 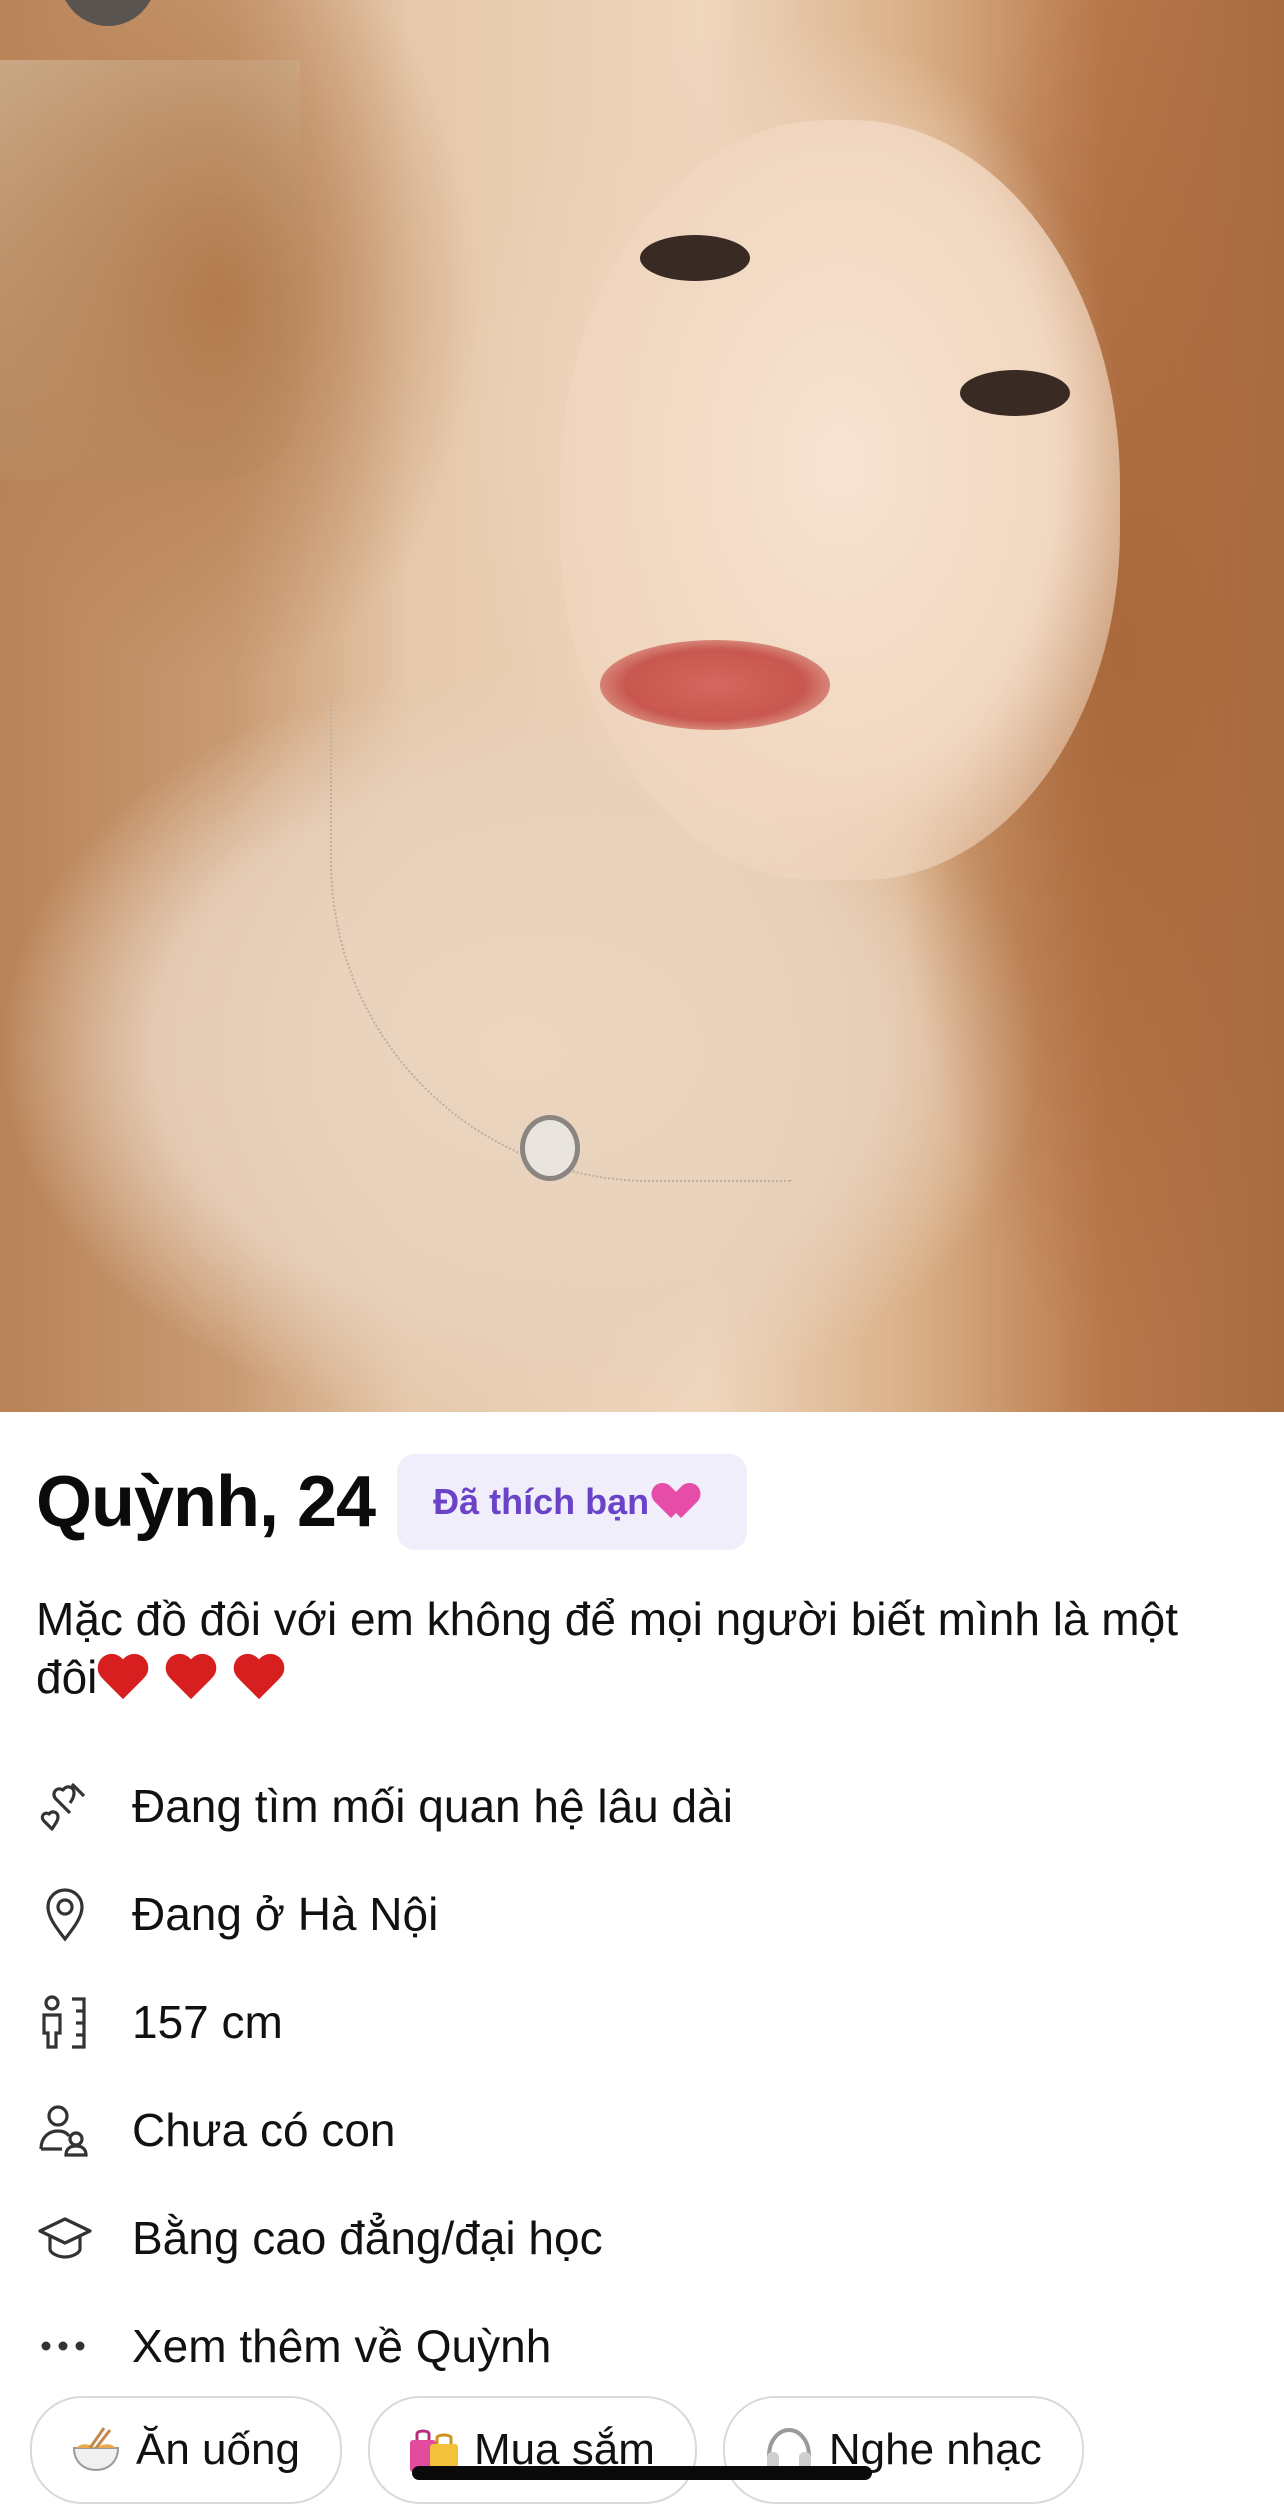 I want to click on eye-right, so click(x=1015, y=393).